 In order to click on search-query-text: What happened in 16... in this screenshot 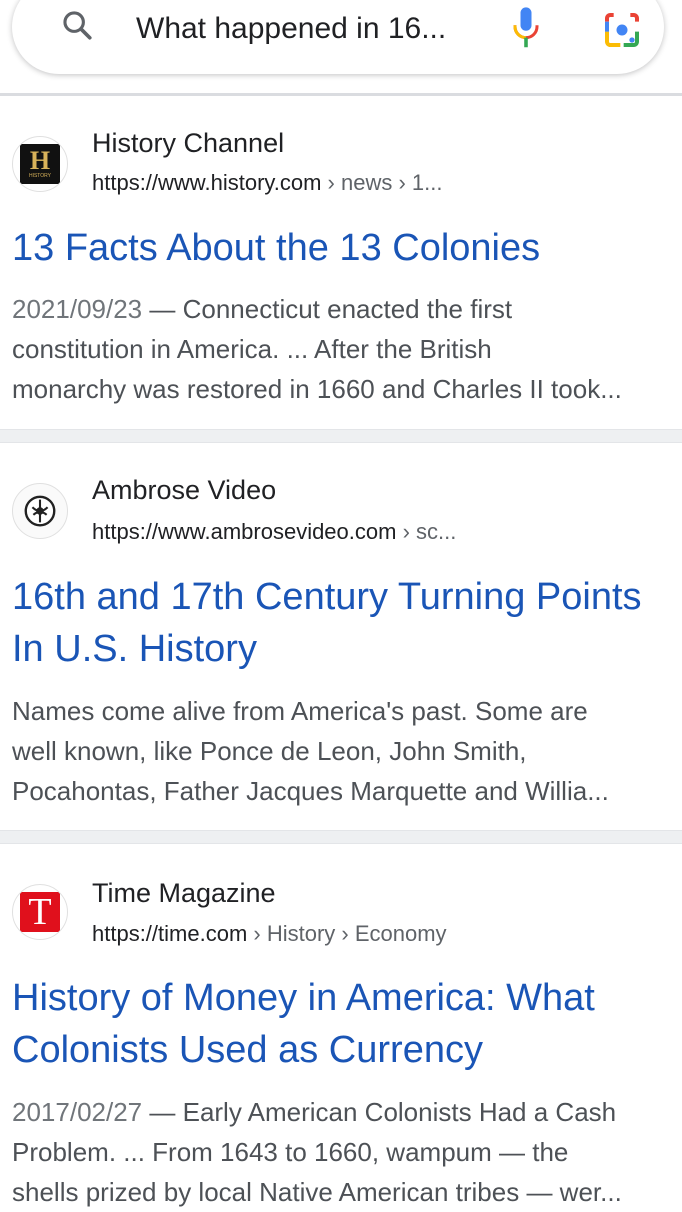, I will do `click(291, 29)`.